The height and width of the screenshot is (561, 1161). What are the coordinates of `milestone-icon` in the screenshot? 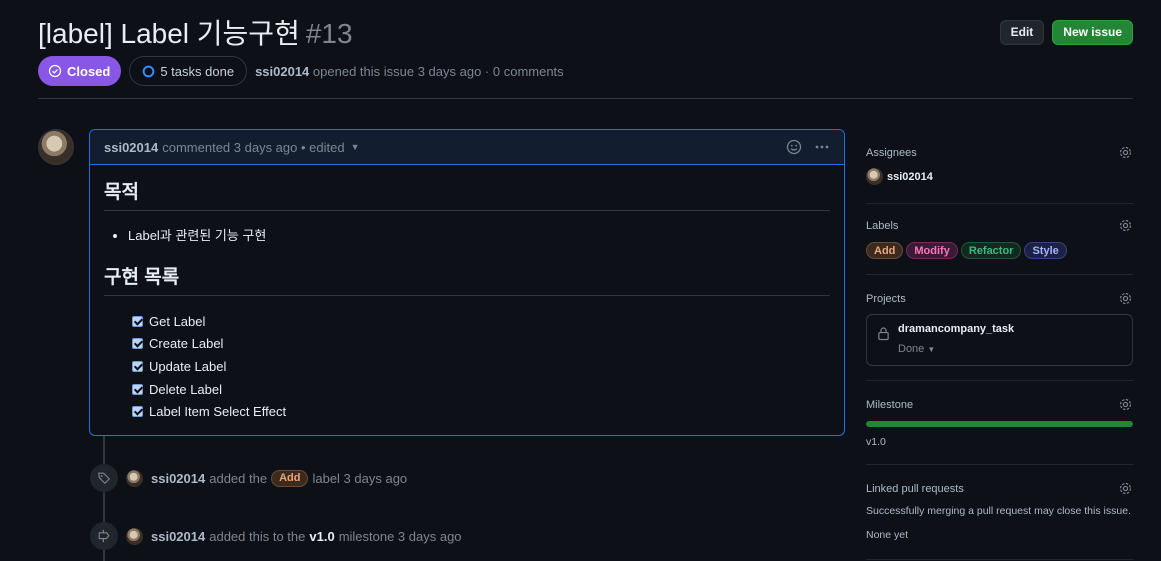 It's located at (104, 536).